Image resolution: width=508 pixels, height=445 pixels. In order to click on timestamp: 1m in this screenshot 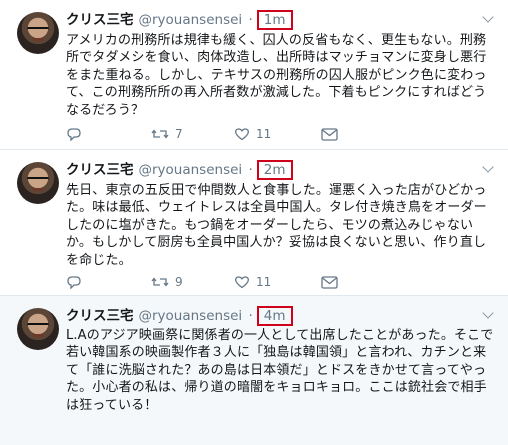, I will do `click(274, 20)`.